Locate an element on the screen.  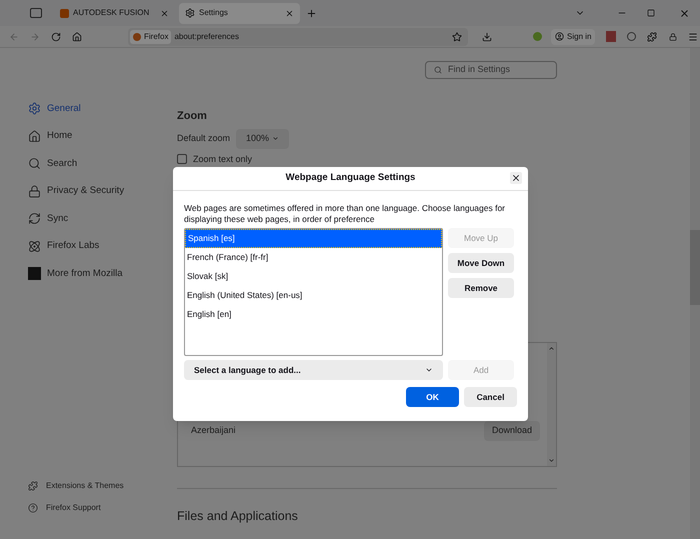
sidebar-footer-link: Firefox Support is located at coordinates (102, 508).